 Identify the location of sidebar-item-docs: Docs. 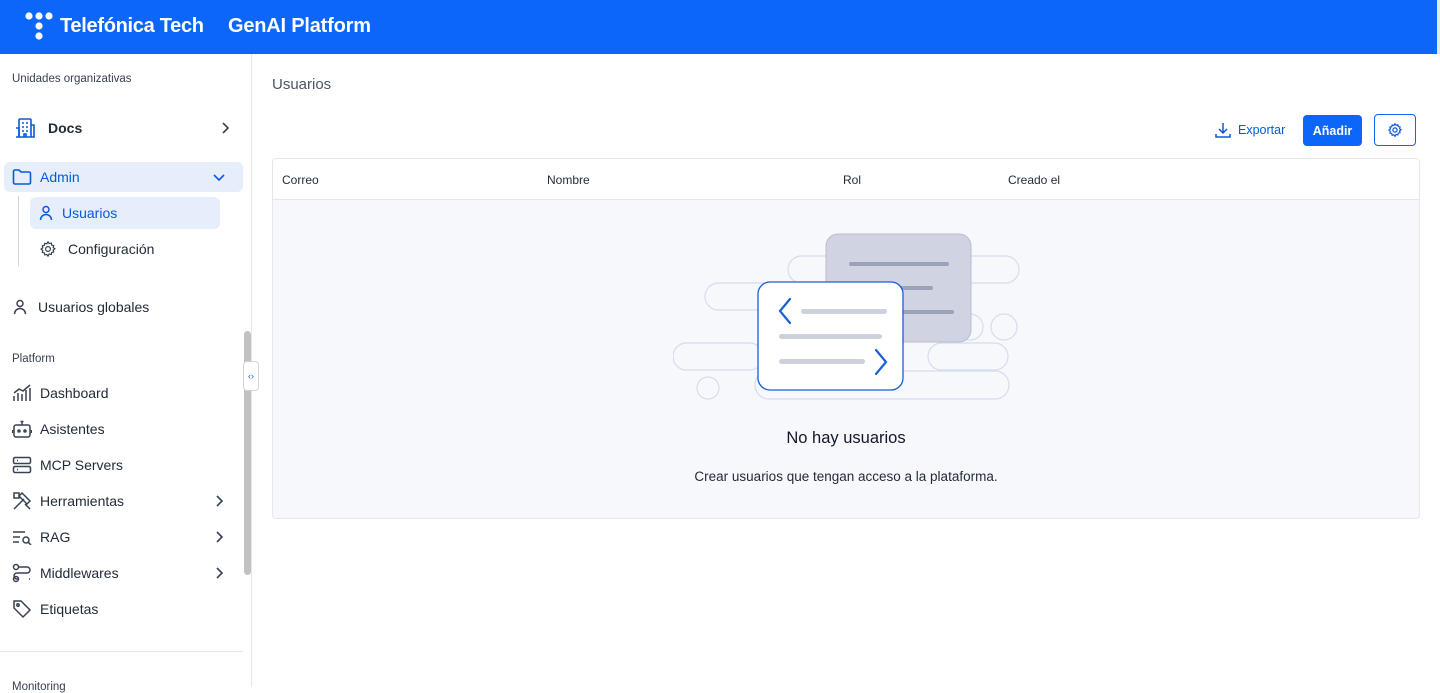
(123, 128).